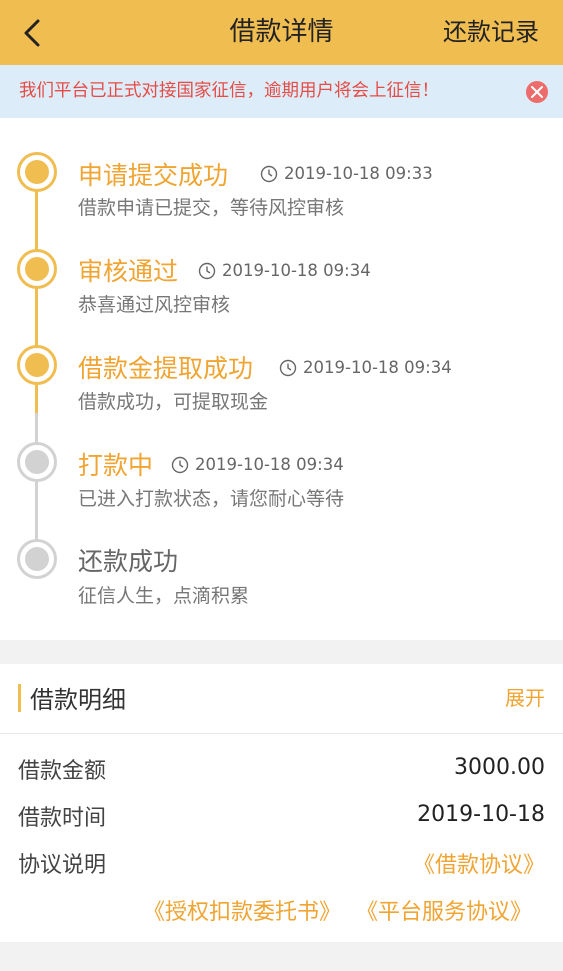 The height and width of the screenshot is (971, 563). What do you see at coordinates (19, 698) in the screenshot?
I see `section-accent-bar` at bounding box center [19, 698].